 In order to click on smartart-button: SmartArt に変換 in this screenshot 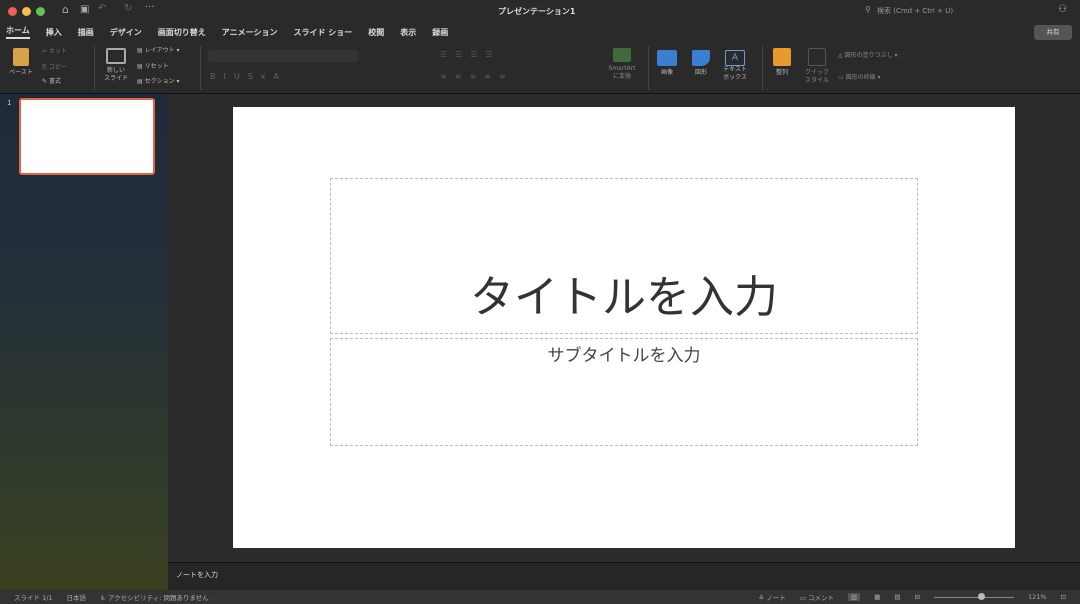, I will do `click(622, 64)`.